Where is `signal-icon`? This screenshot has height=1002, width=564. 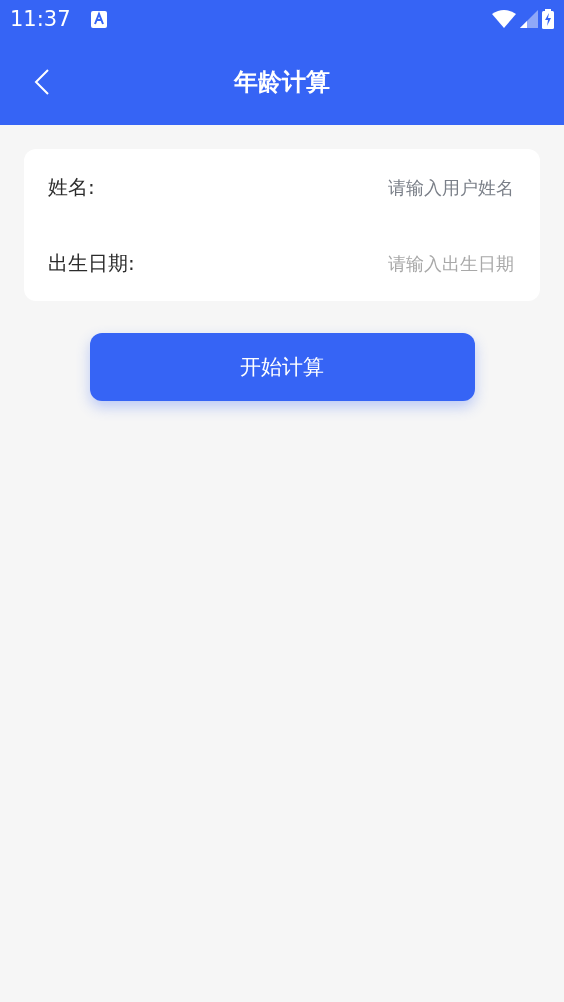 signal-icon is located at coordinates (529, 19).